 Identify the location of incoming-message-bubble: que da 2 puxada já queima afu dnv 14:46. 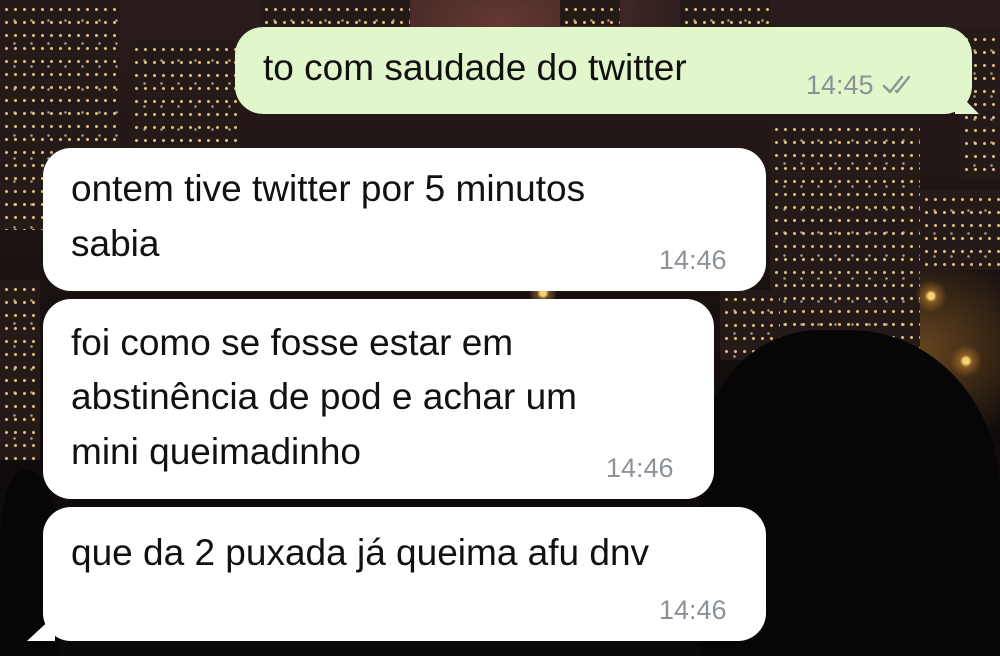
(404, 574).